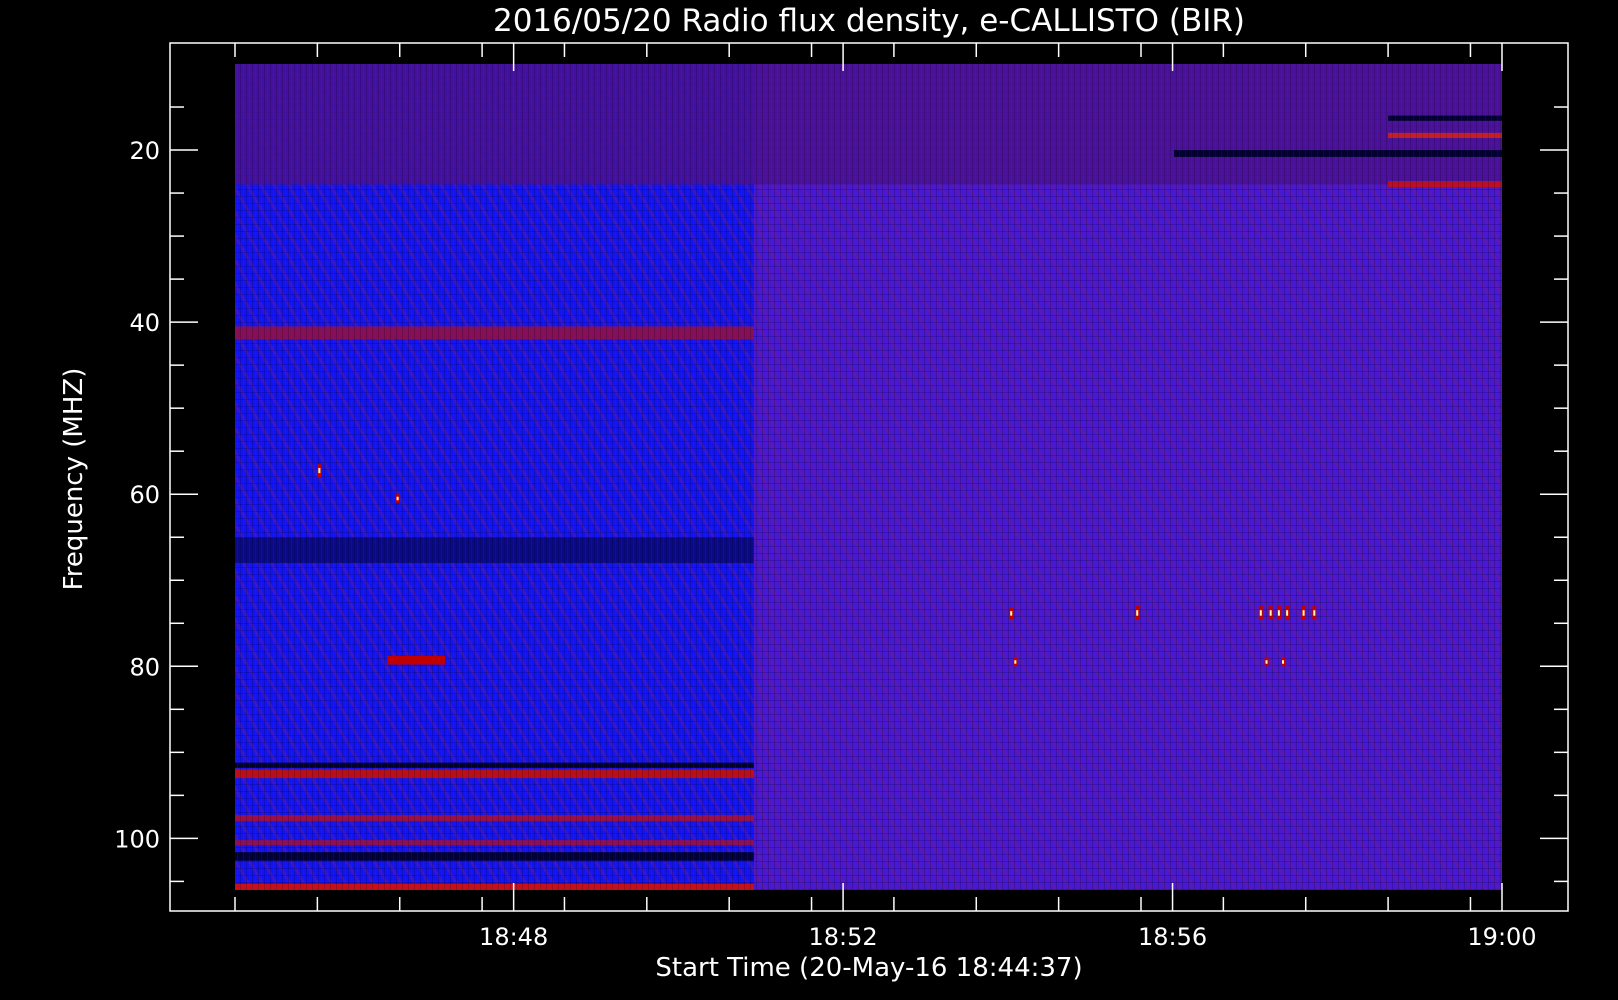  Describe the element at coordinates (144, 323) in the screenshot. I see `y-tick-label: 40` at that location.